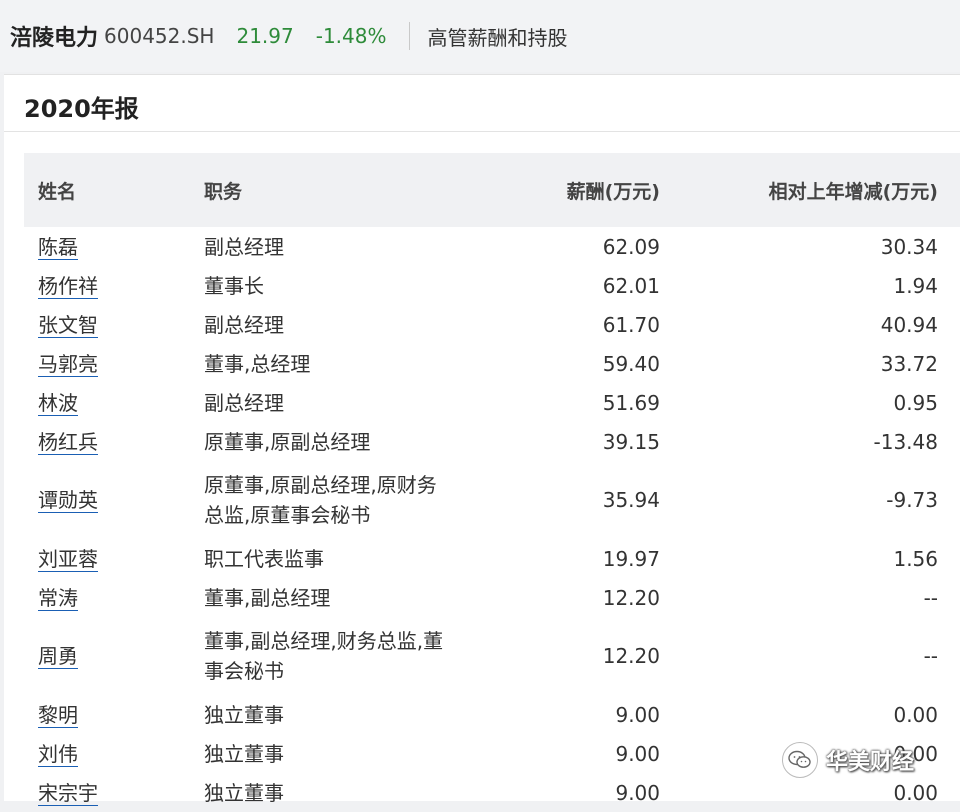 The image size is (960, 812). What do you see at coordinates (114, 190) in the screenshot?
I see `column-header-name: 姓名` at bounding box center [114, 190].